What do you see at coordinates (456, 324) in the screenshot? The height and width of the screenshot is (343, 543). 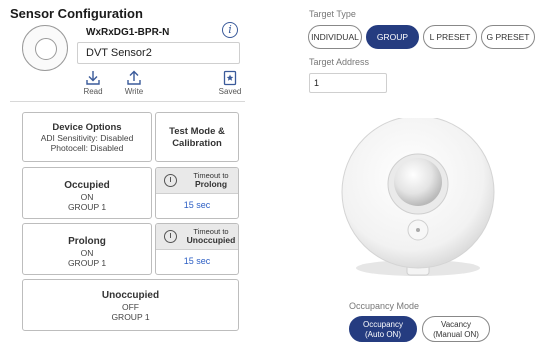 I see `vacancy-mode-line1: Vacancy` at bounding box center [456, 324].